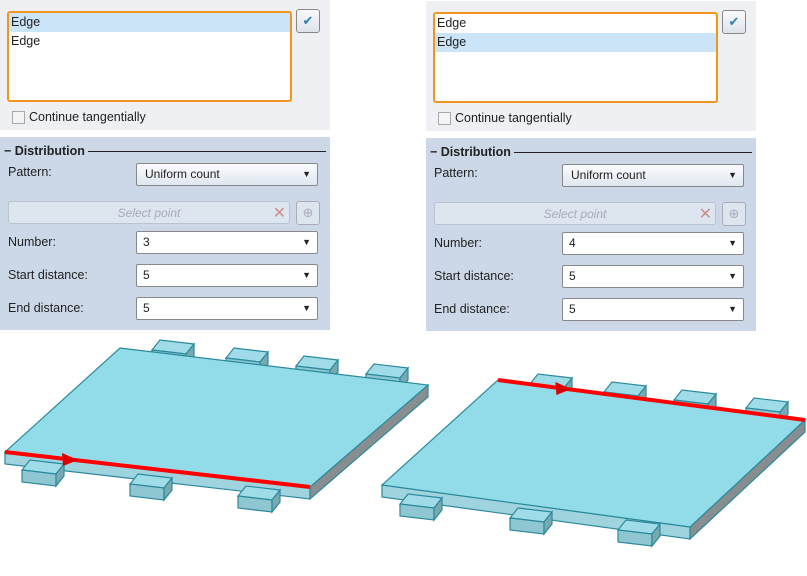 The width and height of the screenshot is (807, 576). What do you see at coordinates (653, 243) in the screenshot?
I see `number-dropdown: 4 ▼` at bounding box center [653, 243].